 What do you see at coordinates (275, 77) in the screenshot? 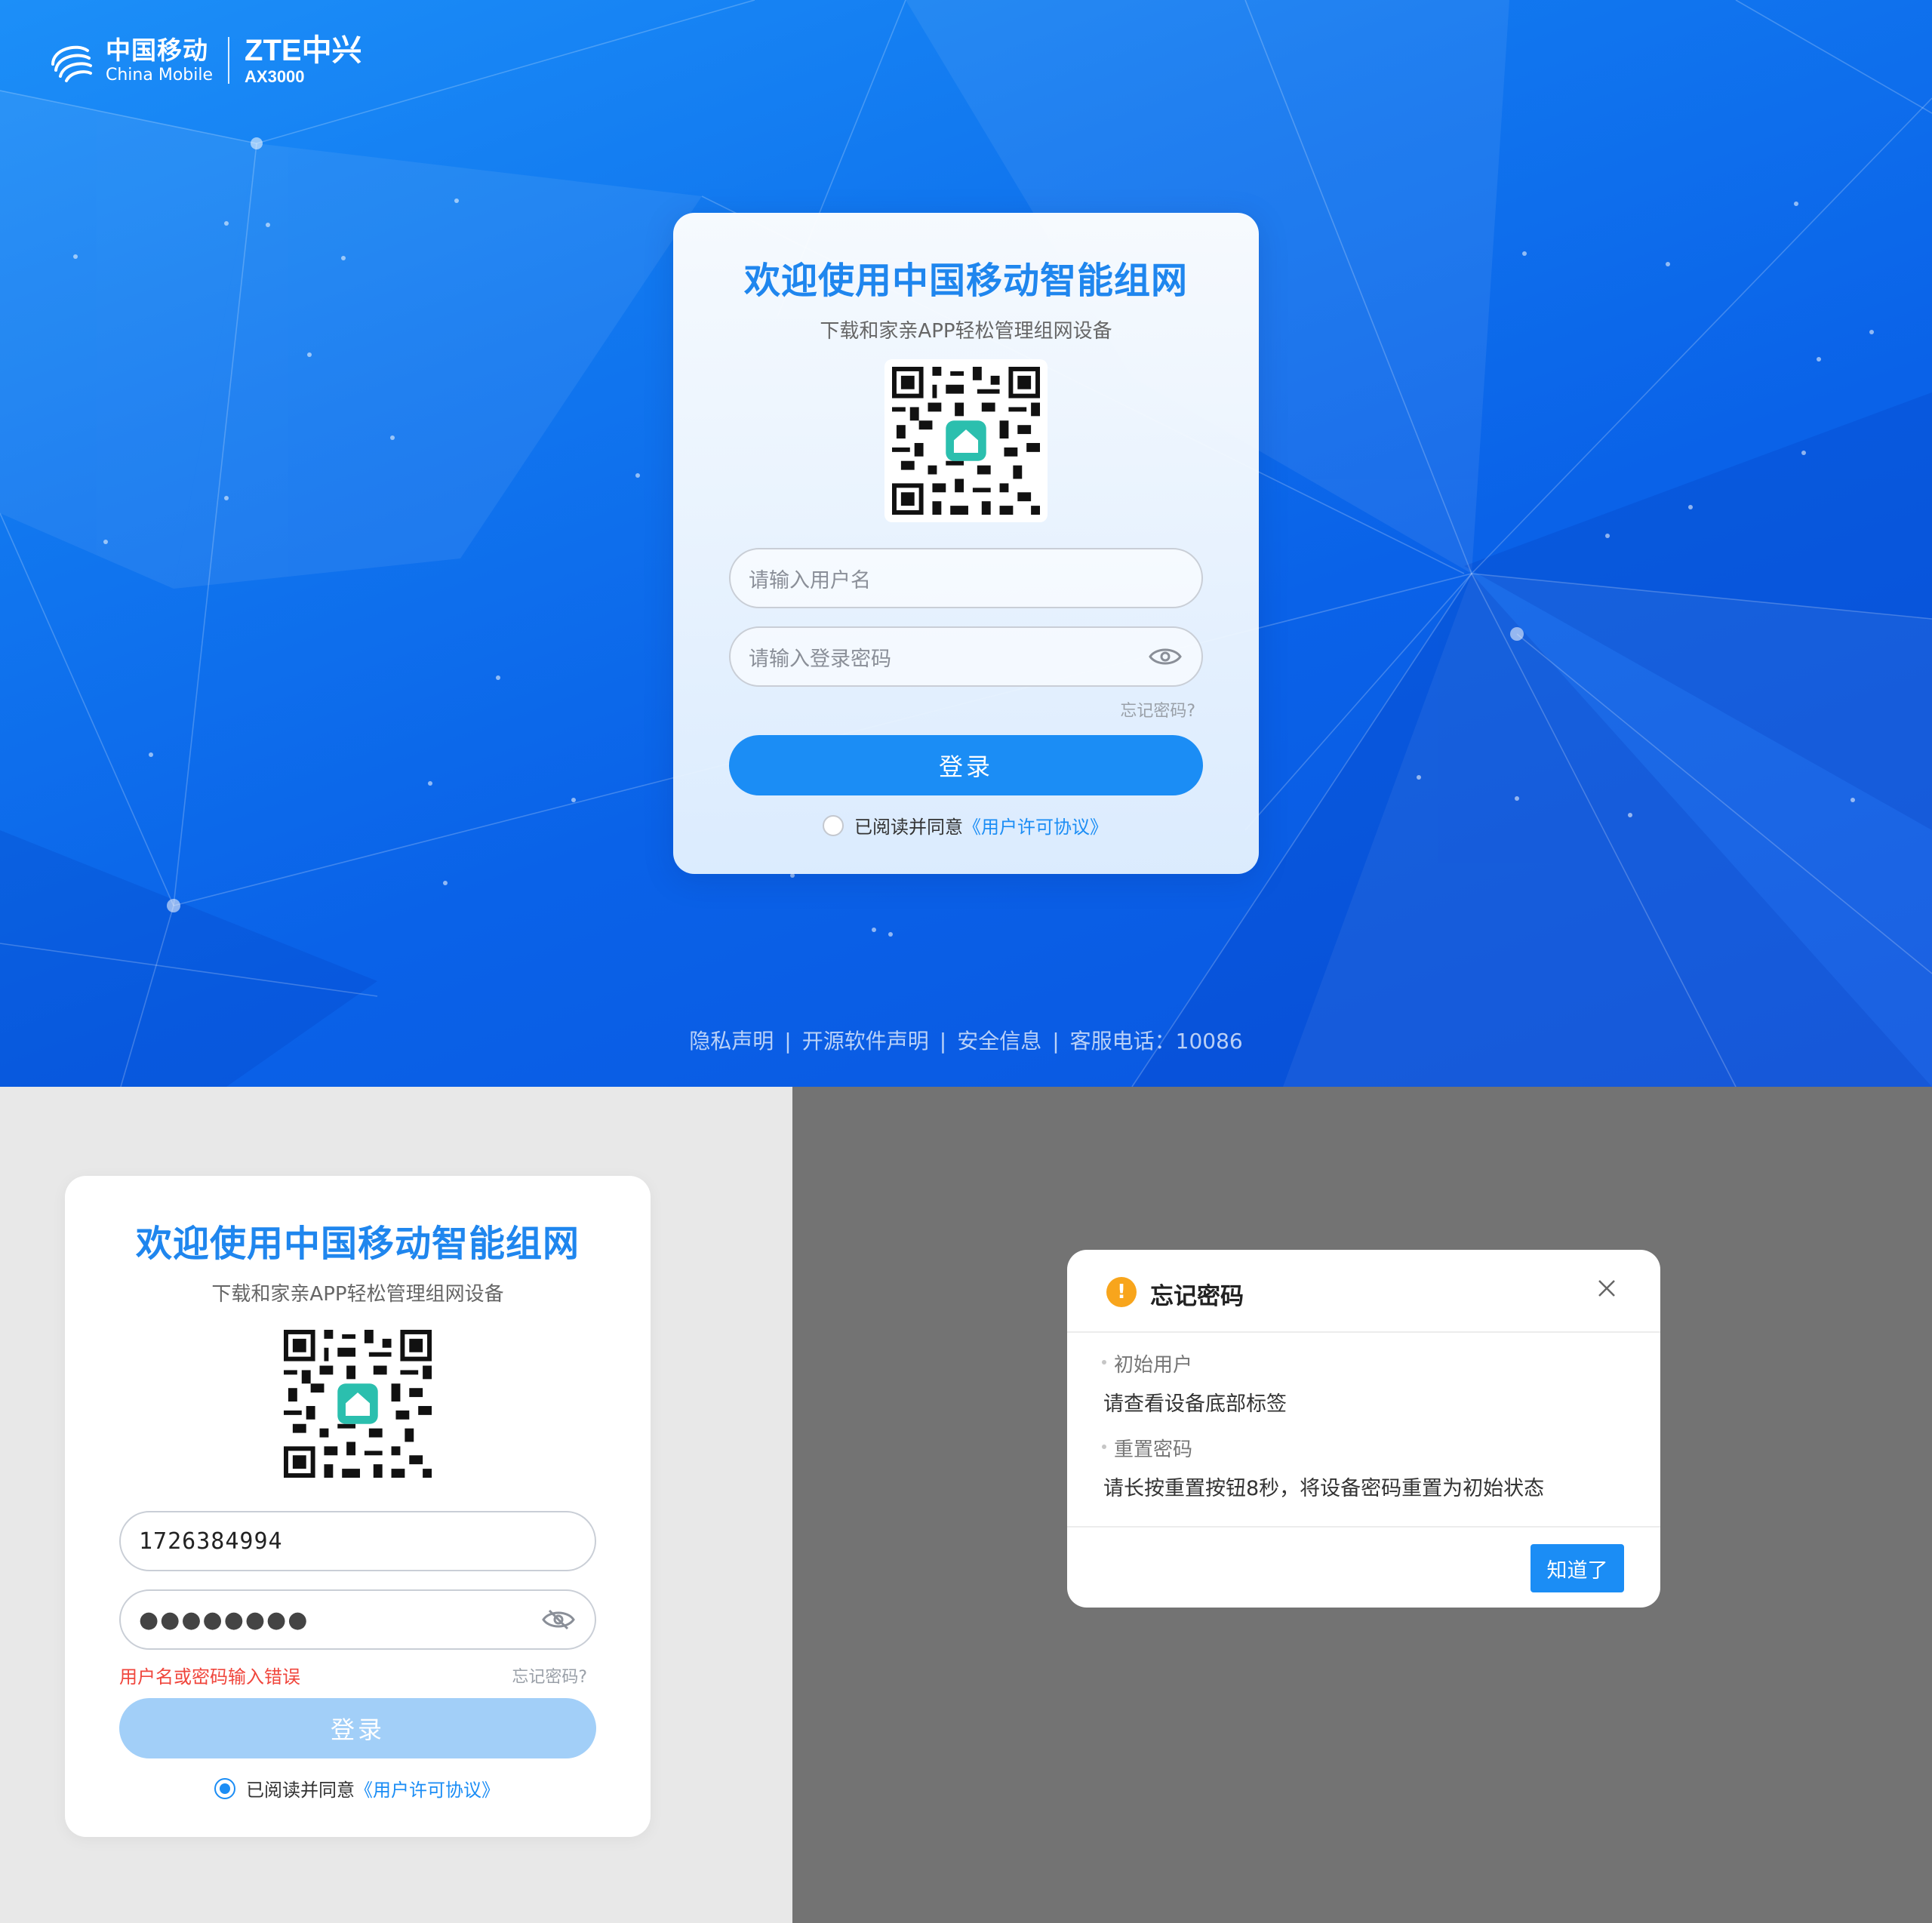
I see `brand-model: AX3000` at bounding box center [275, 77].